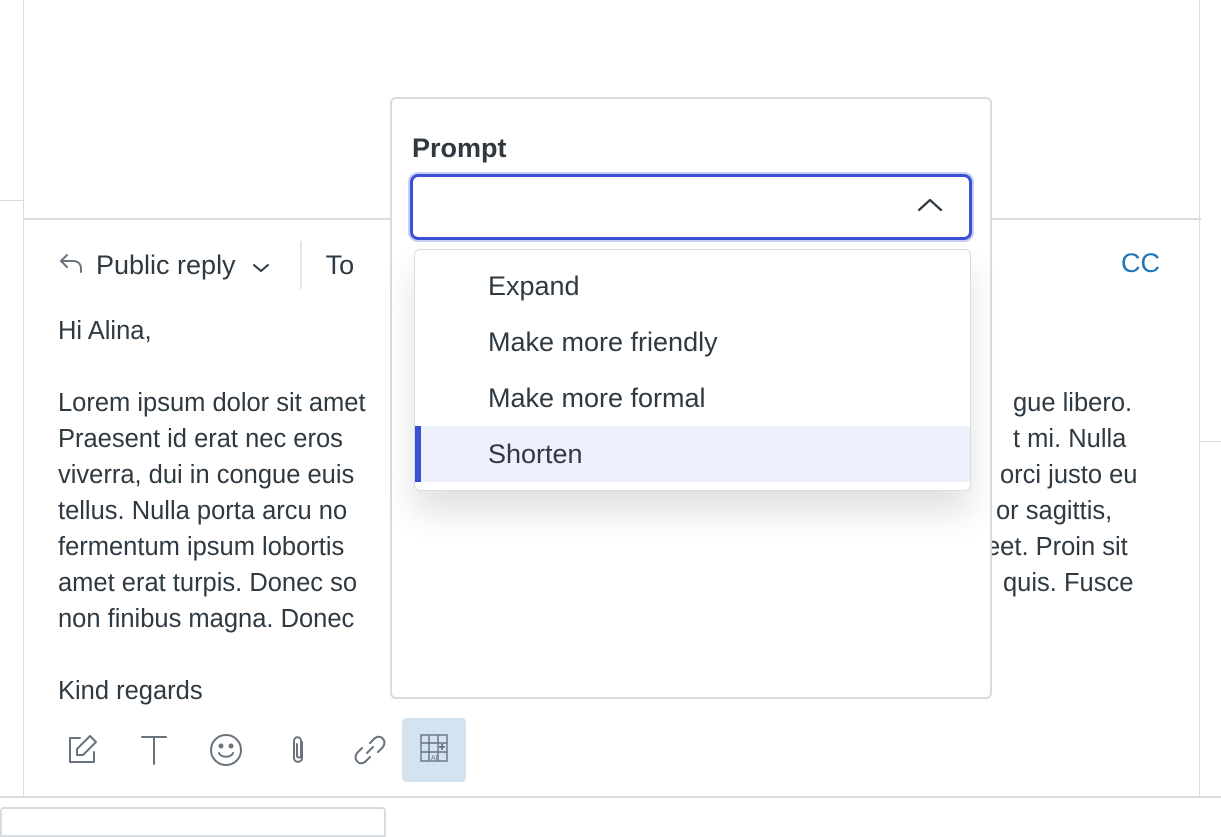  I want to click on attachment-button, so click(298, 750).